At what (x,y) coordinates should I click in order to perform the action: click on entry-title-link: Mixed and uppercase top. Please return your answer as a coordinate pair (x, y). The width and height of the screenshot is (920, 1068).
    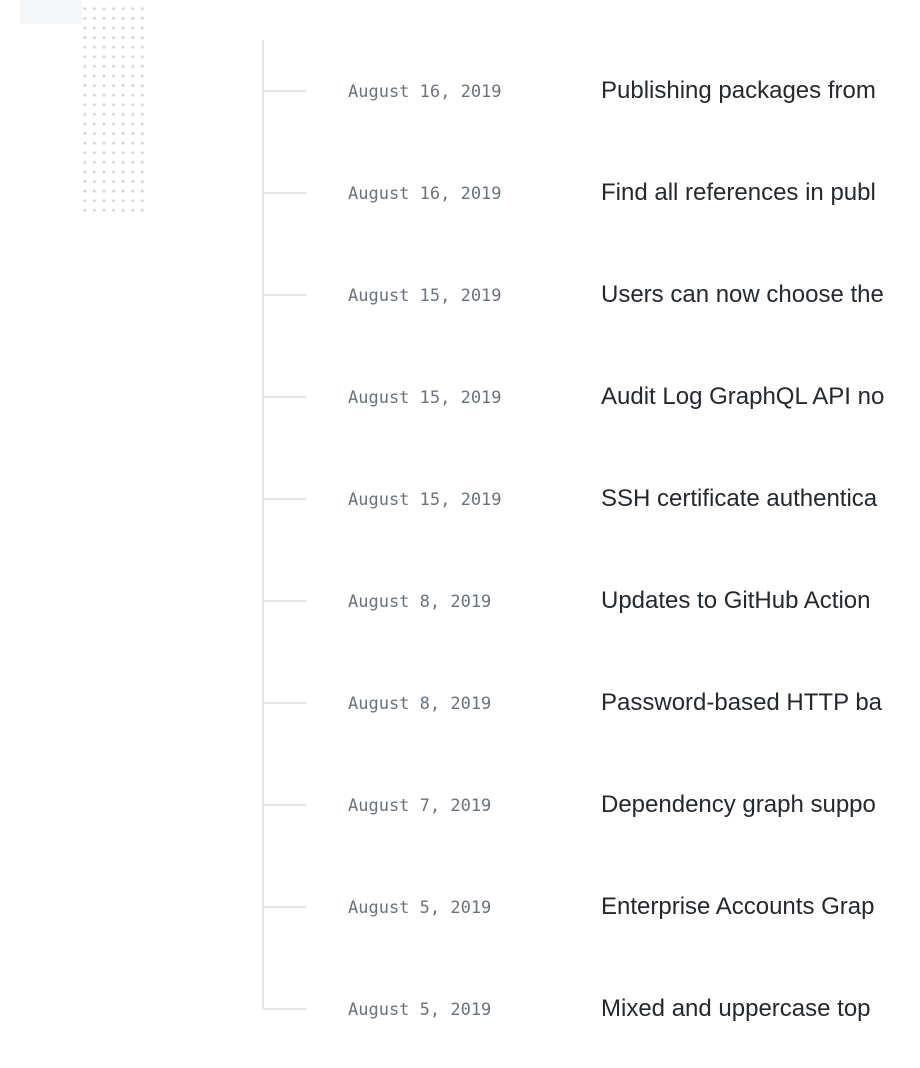
    Looking at the image, I should click on (760, 1009).